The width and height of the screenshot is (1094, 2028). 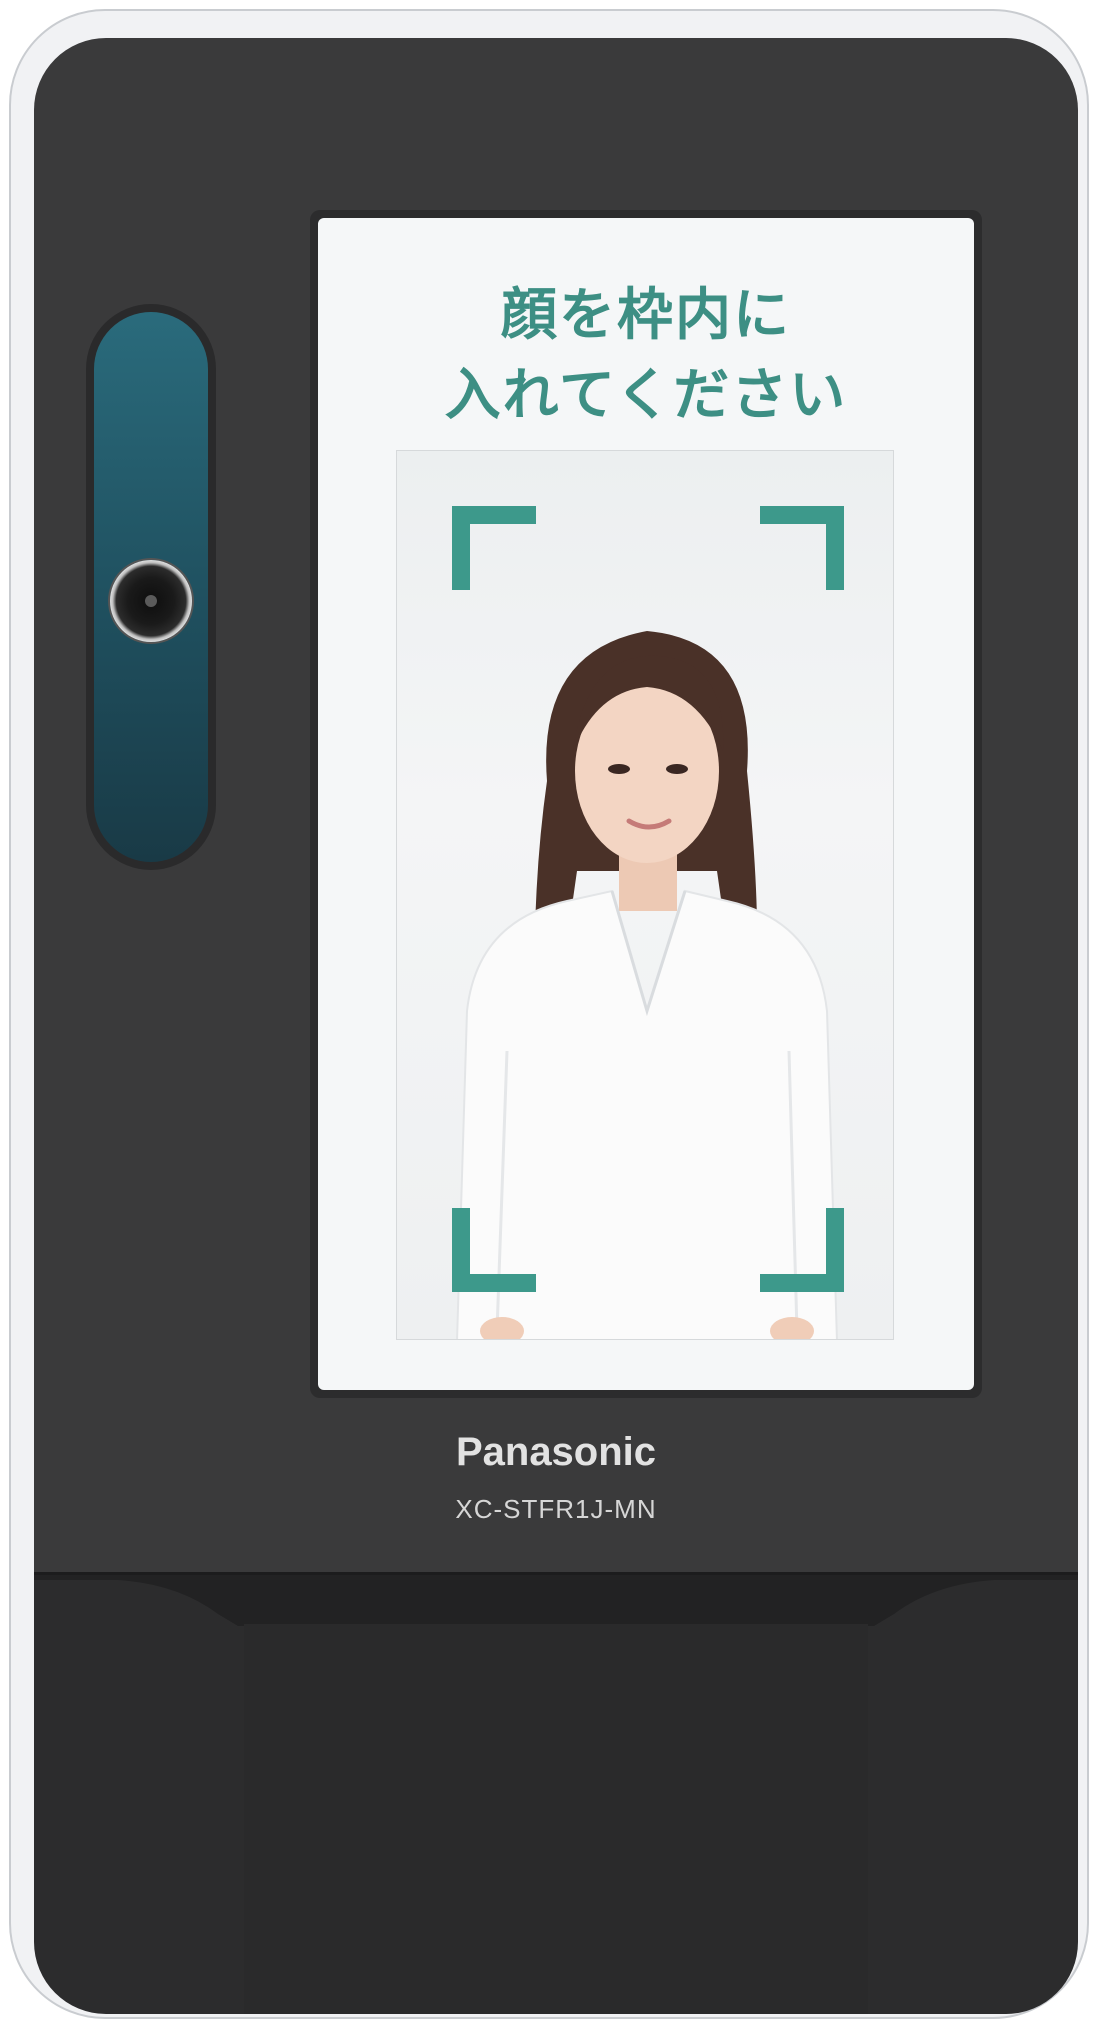 What do you see at coordinates (556, 1452) in the screenshot?
I see `brand-logo: Panasonic` at bounding box center [556, 1452].